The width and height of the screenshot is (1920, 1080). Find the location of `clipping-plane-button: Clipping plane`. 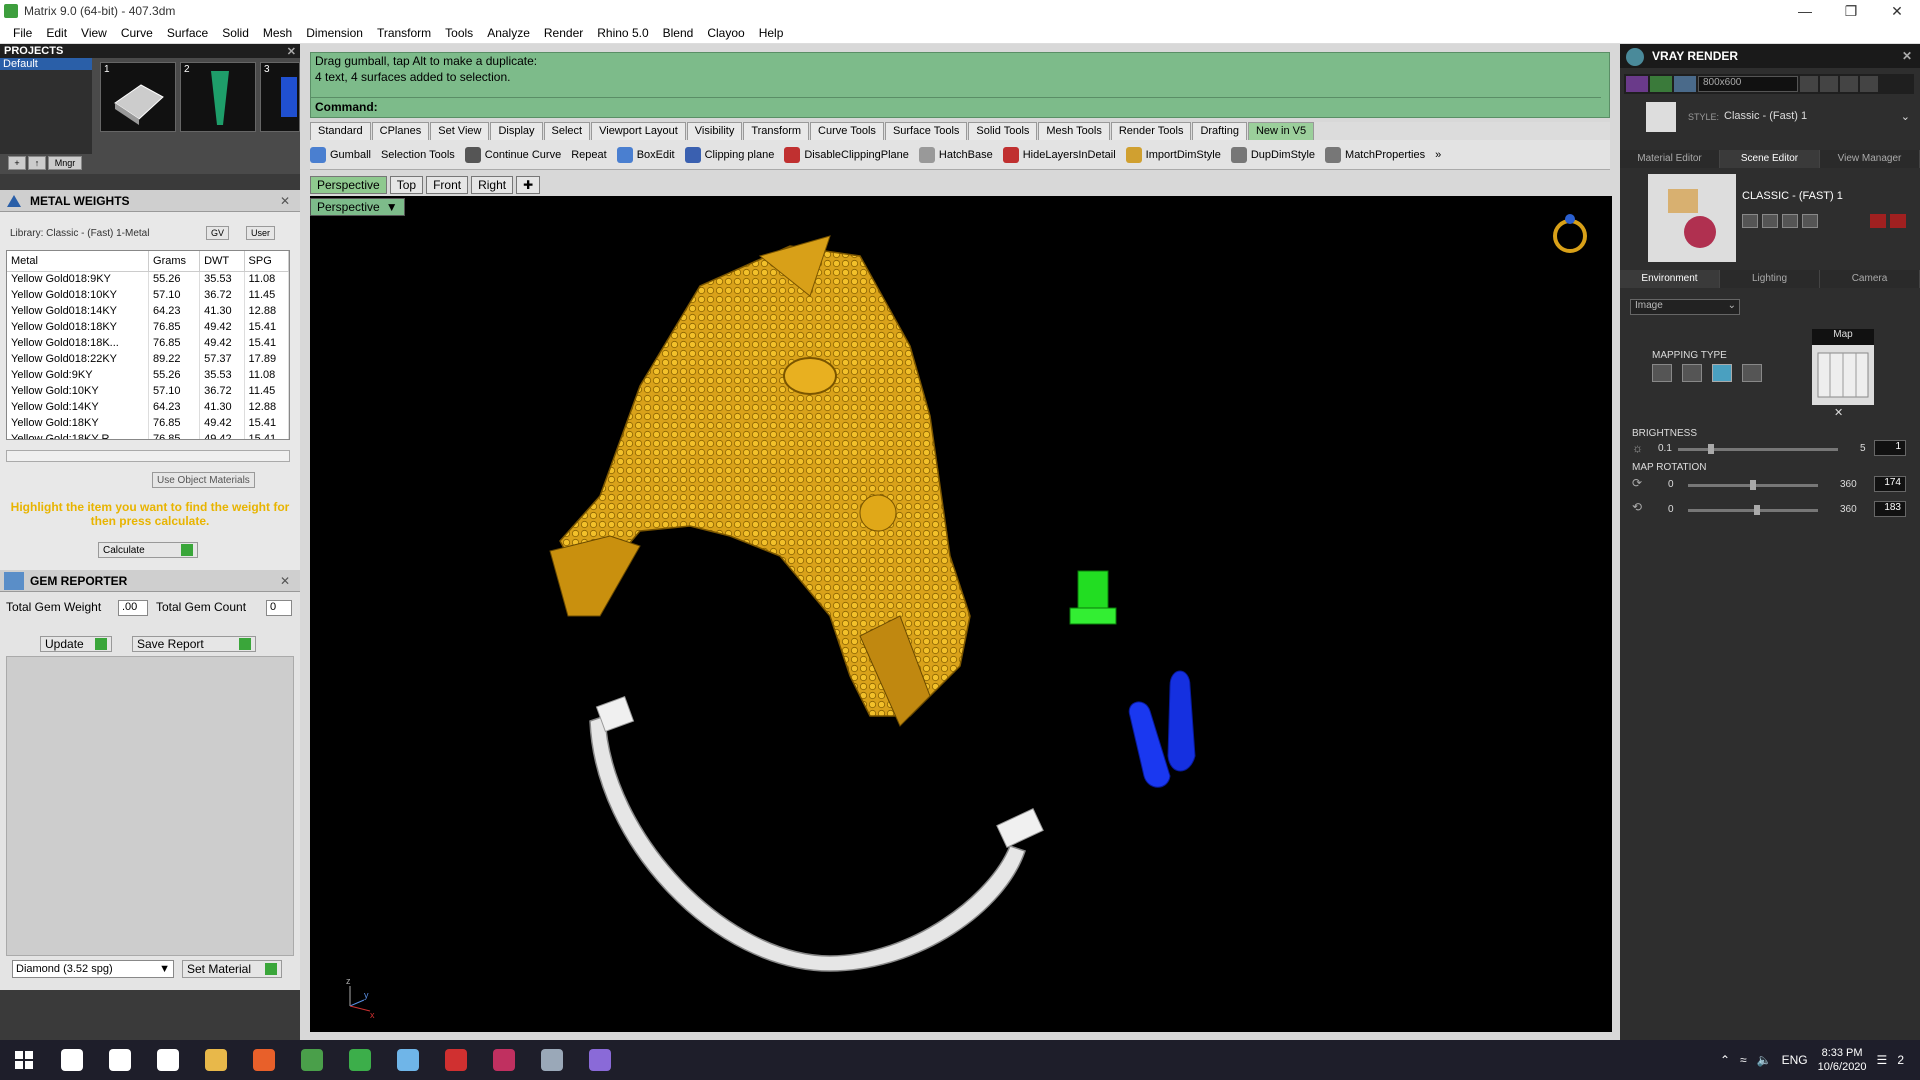

clipping-plane-button: Clipping plane is located at coordinates (729, 154).